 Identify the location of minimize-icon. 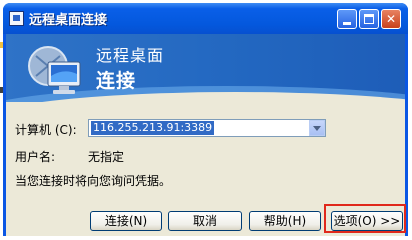
(347, 23).